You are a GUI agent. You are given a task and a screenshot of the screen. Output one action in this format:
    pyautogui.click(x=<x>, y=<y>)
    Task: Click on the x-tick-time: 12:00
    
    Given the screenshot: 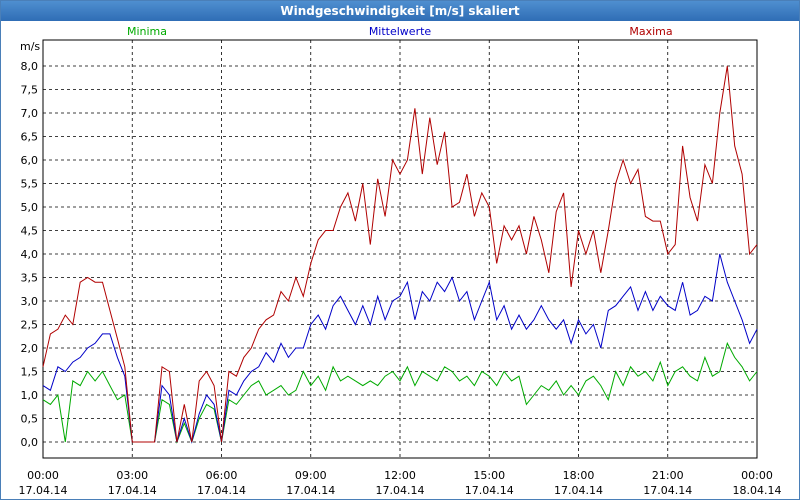 What is the action you would take?
    pyautogui.click(x=400, y=475)
    